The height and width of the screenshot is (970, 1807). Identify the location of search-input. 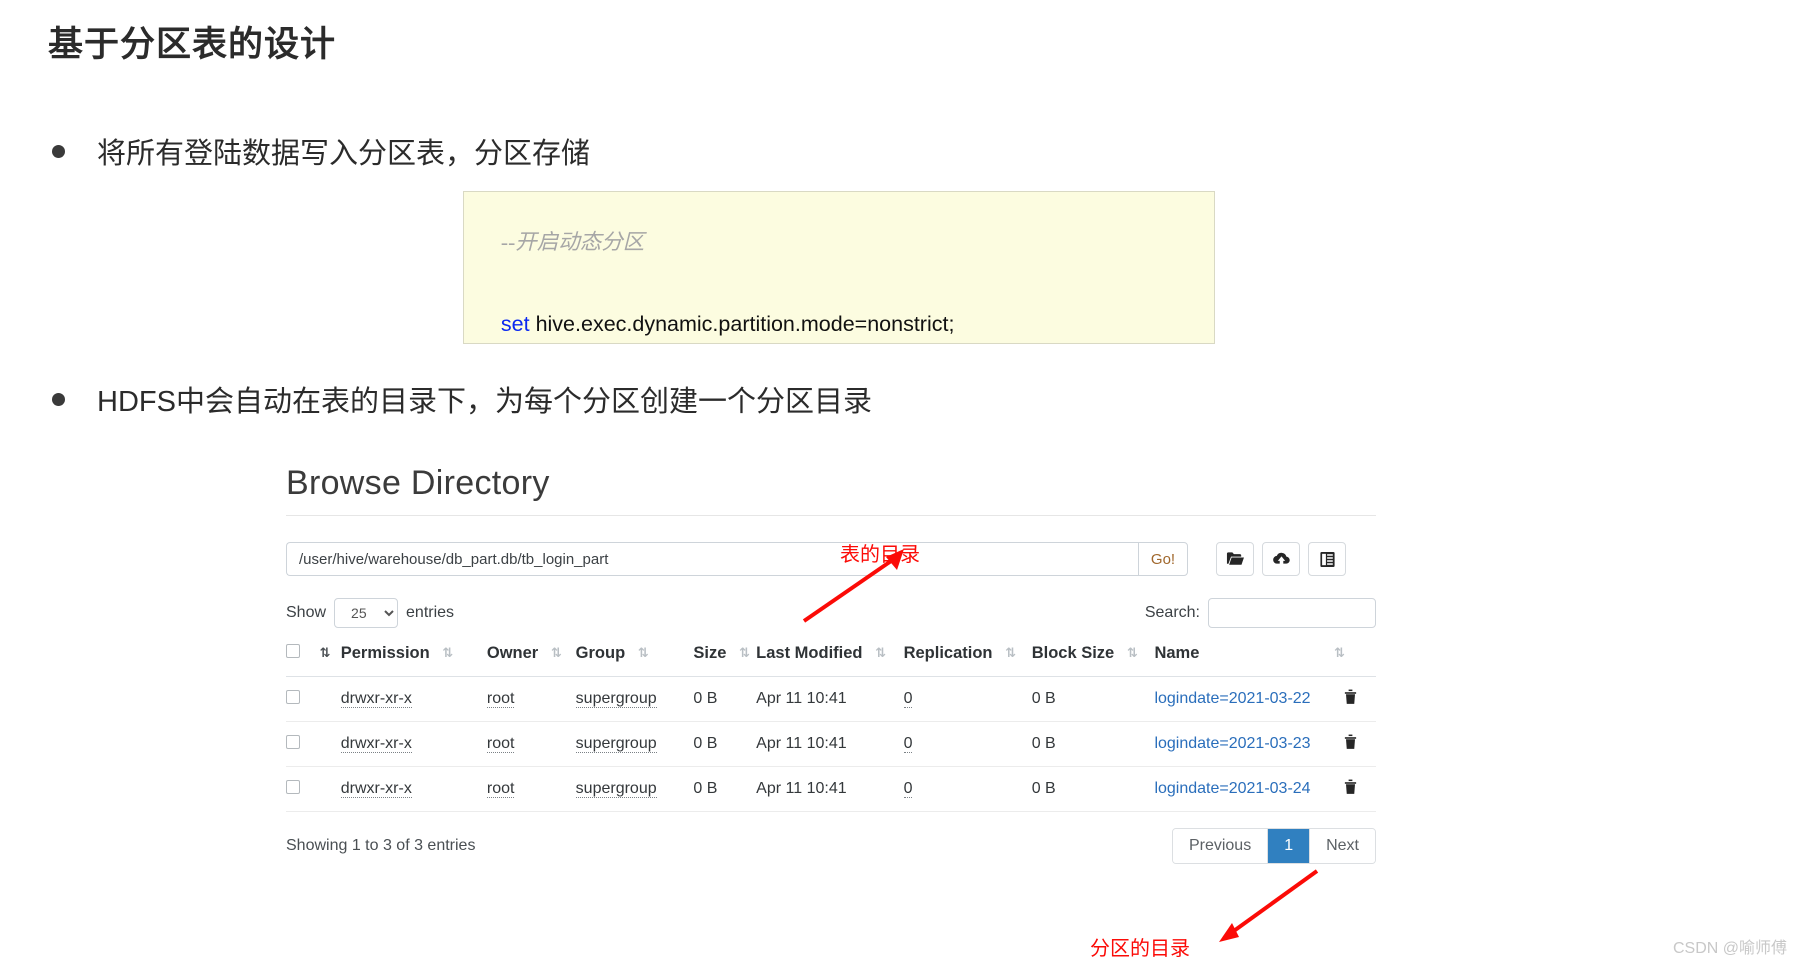
(1292, 613).